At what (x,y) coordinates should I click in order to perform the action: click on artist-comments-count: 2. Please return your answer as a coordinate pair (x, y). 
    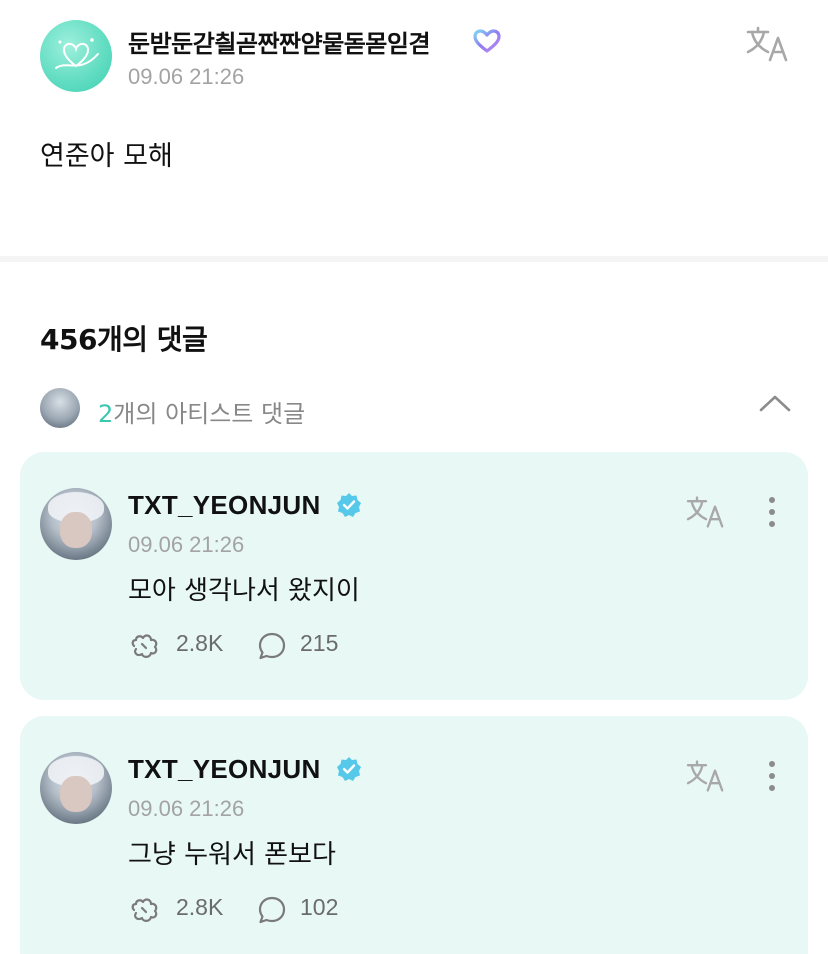
    Looking at the image, I should click on (106, 414).